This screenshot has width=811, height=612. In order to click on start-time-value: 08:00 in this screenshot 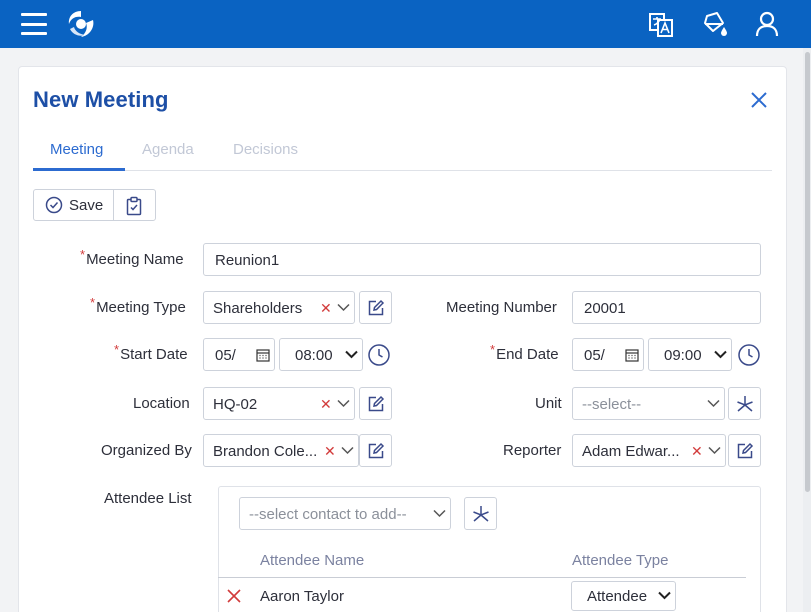, I will do `click(314, 355)`.